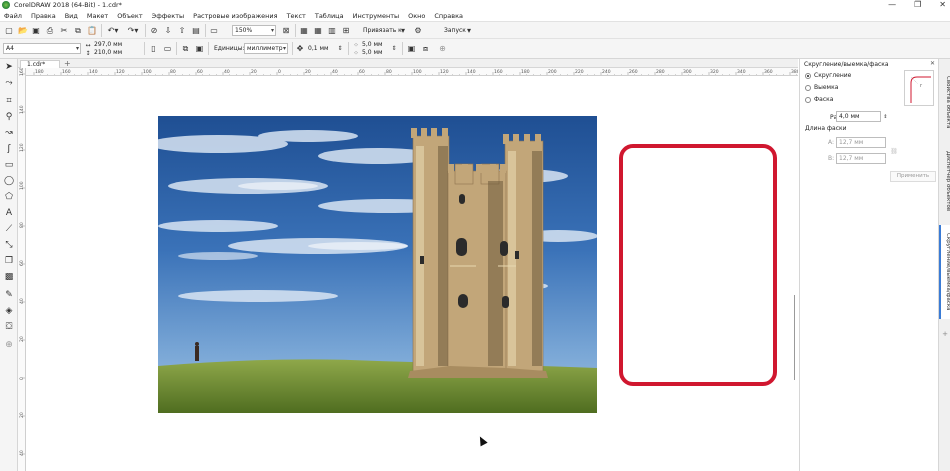 This screenshot has height=471, width=950. What do you see at coordinates (9, 213) in the screenshot?
I see `text-tool-icon: A` at bounding box center [9, 213].